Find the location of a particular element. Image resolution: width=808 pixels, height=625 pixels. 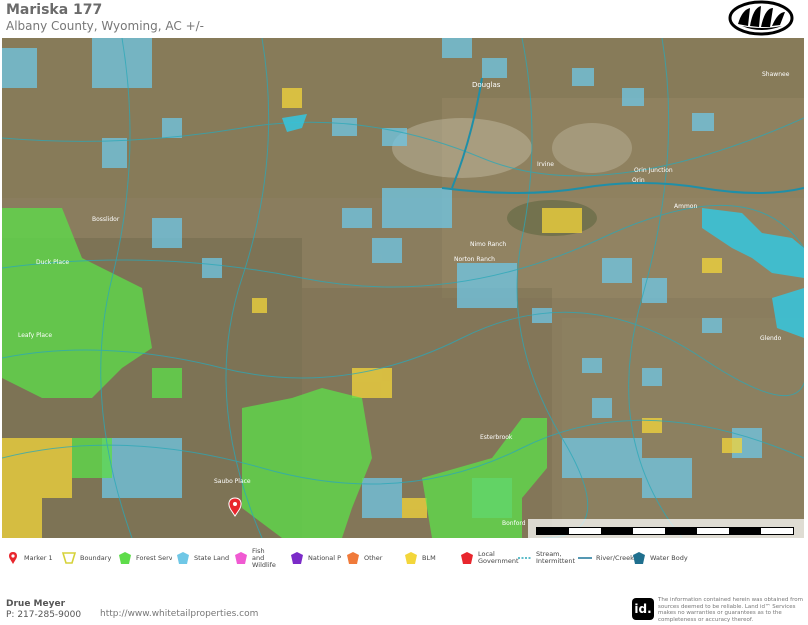

scale-bar-graphic is located at coordinates (665, 531).